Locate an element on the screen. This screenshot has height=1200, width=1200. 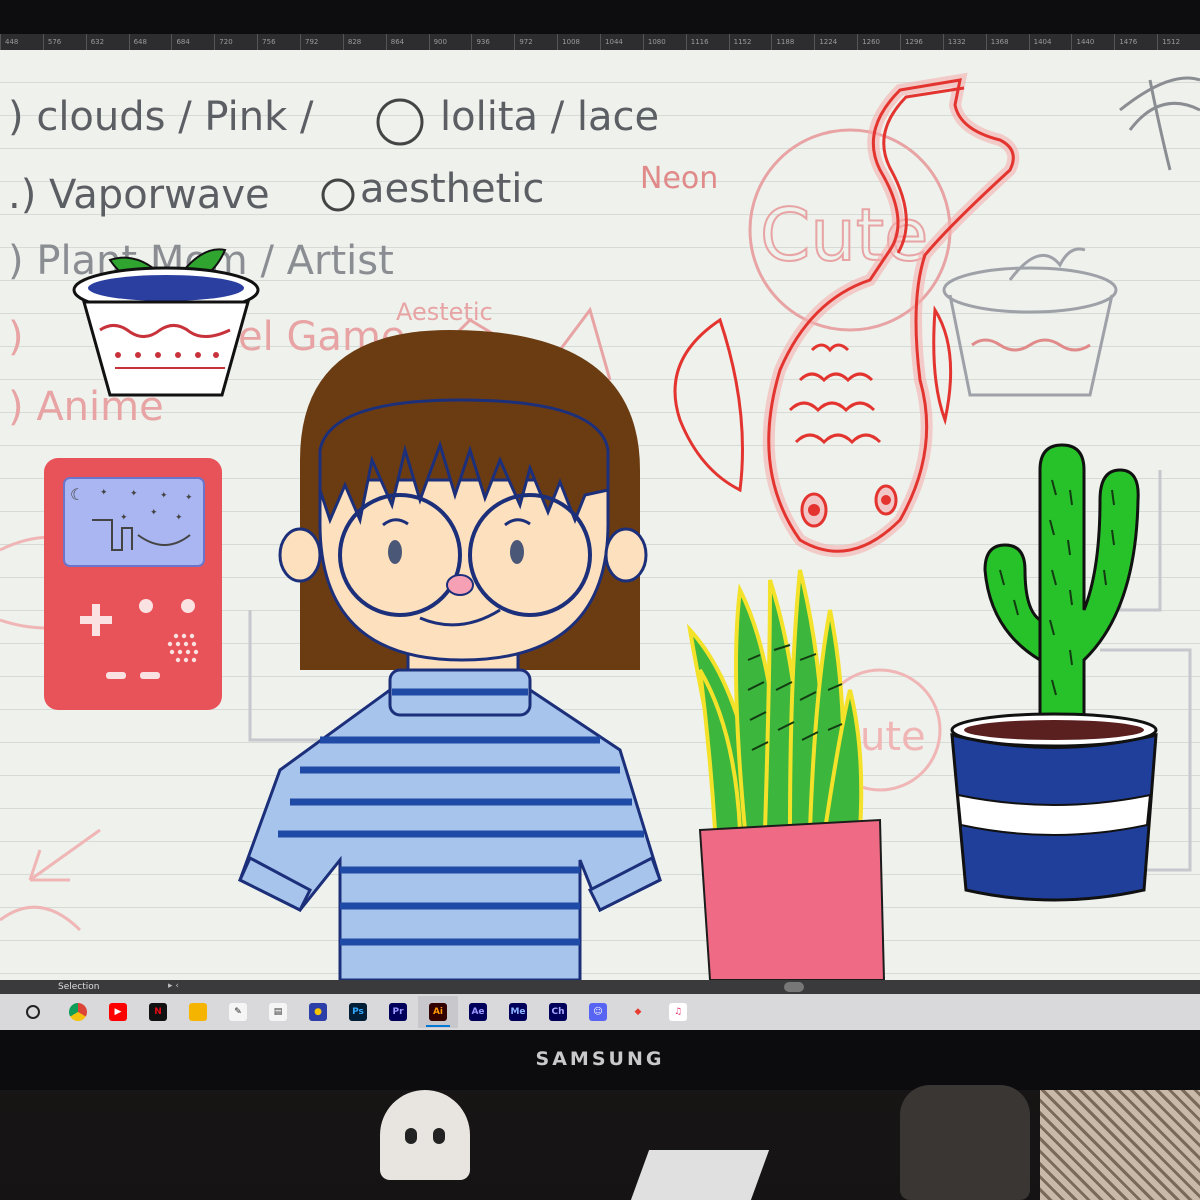
tool-selection-label: Selection is located at coordinates (79, 987).